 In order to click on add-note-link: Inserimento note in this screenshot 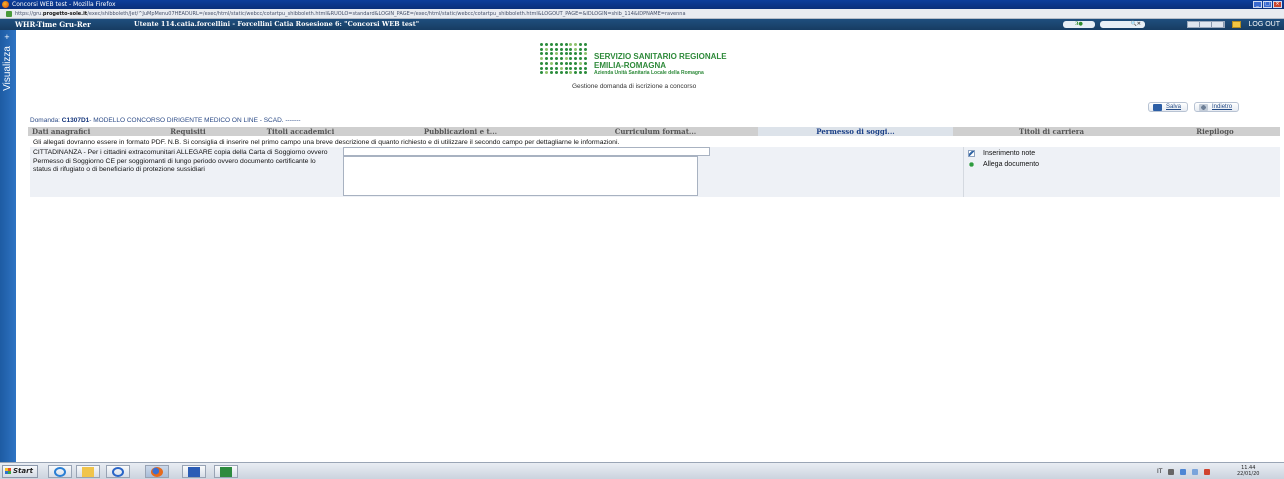, I will do `click(1001, 153)`.